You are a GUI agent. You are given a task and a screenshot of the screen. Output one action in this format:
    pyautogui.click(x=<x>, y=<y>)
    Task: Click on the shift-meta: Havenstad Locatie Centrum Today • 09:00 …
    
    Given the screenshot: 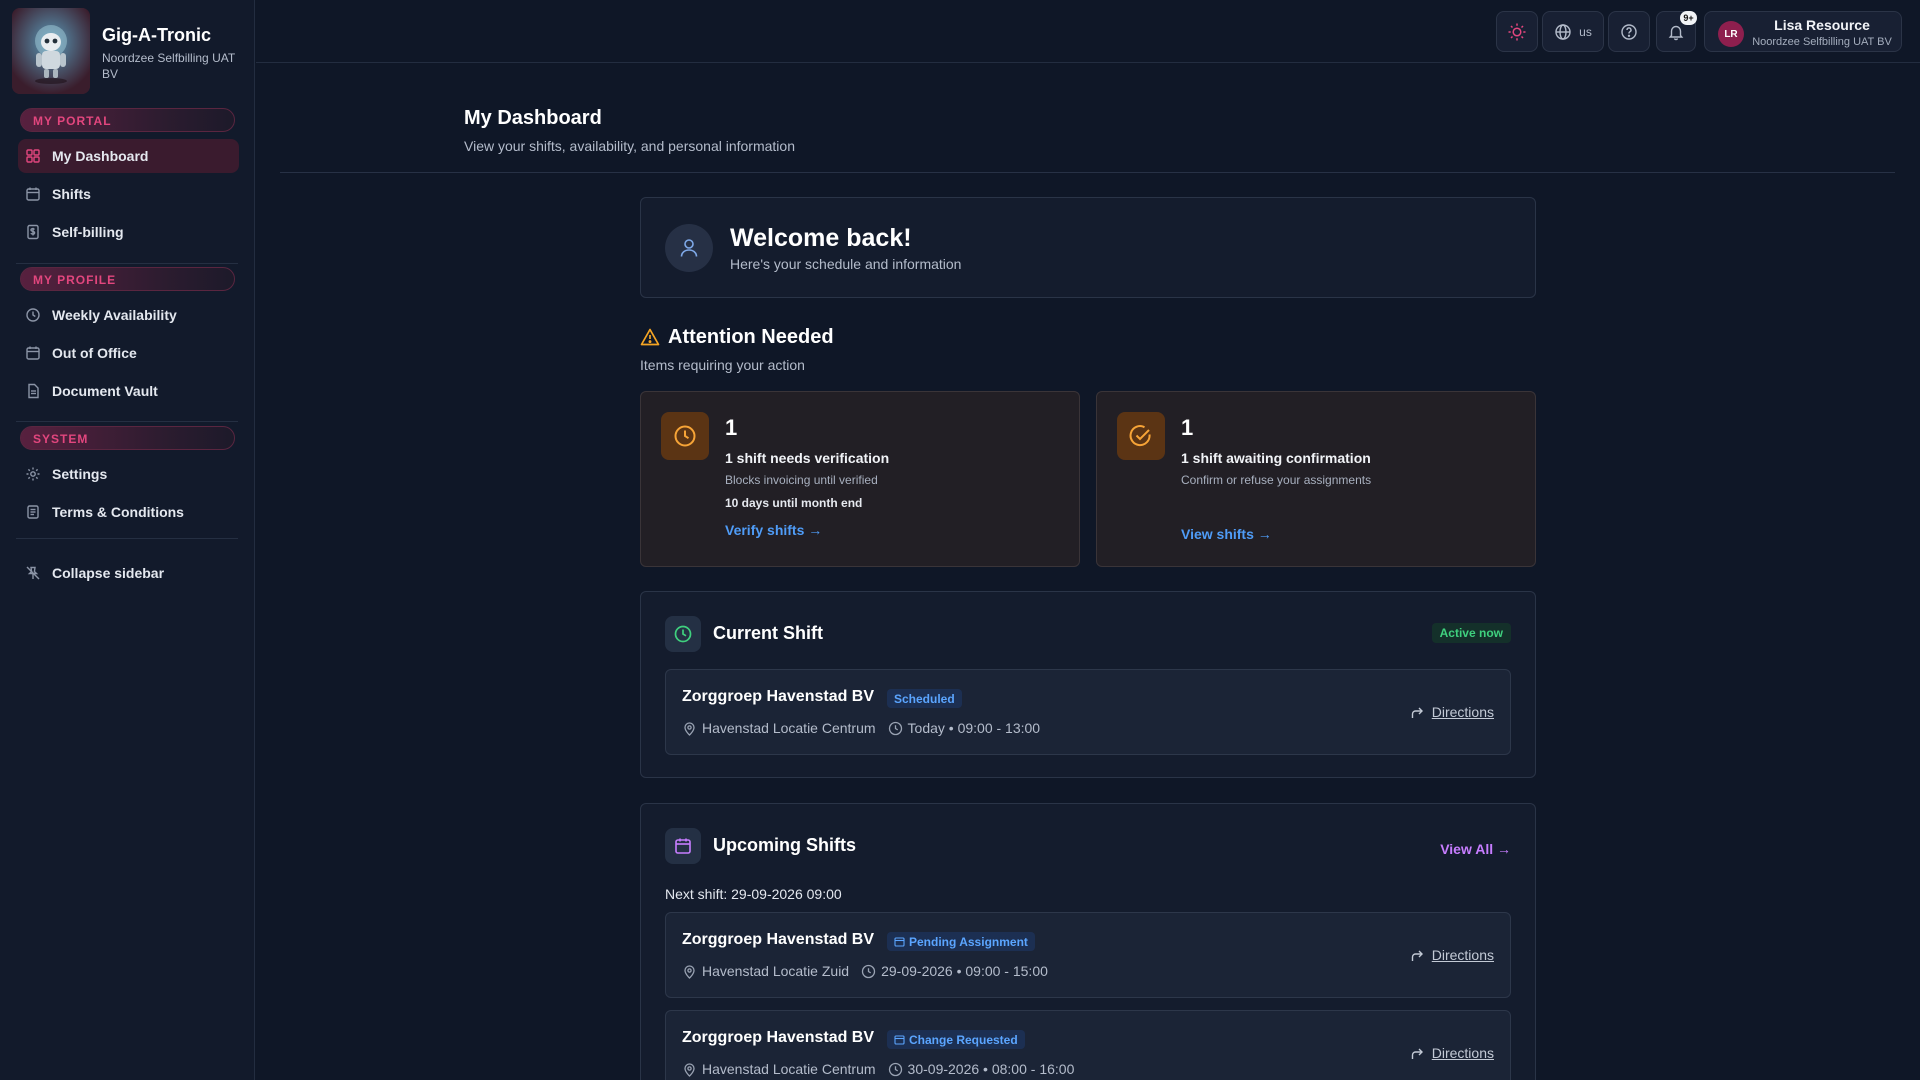 What is the action you would take?
    pyautogui.click(x=861, y=728)
    